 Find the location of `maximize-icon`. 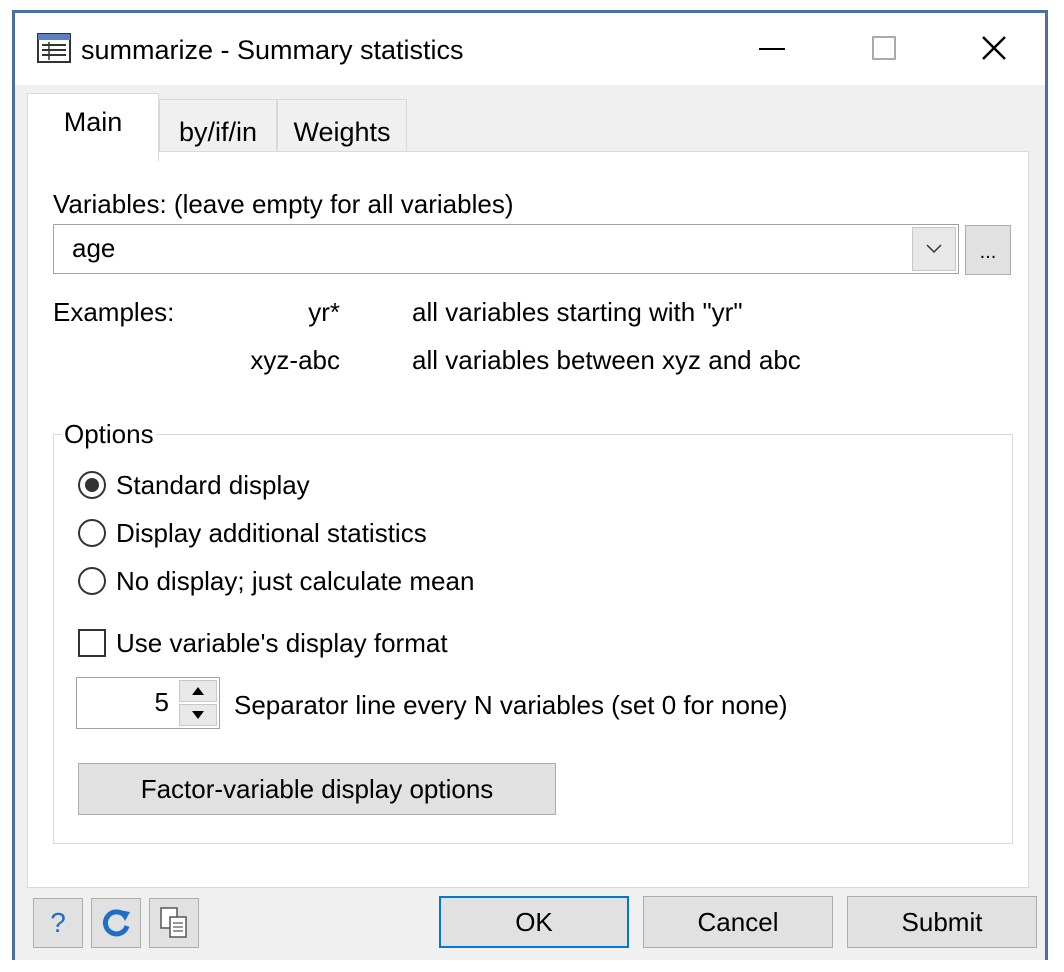

maximize-icon is located at coordinates (884, 48).